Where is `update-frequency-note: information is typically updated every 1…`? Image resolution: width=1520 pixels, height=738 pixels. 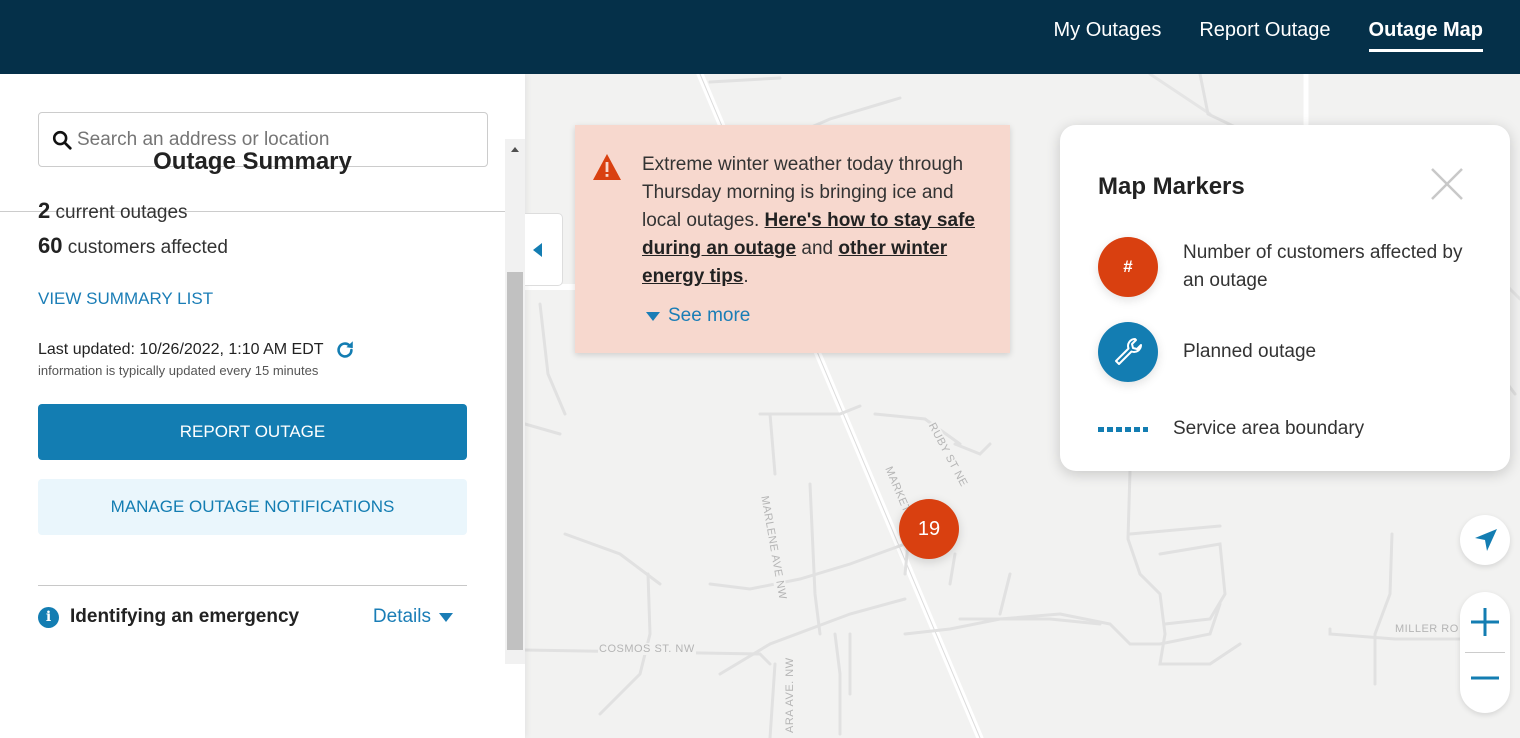
update-frequency-note: information is typically updated every 1… is located at coordinates (178, 370).